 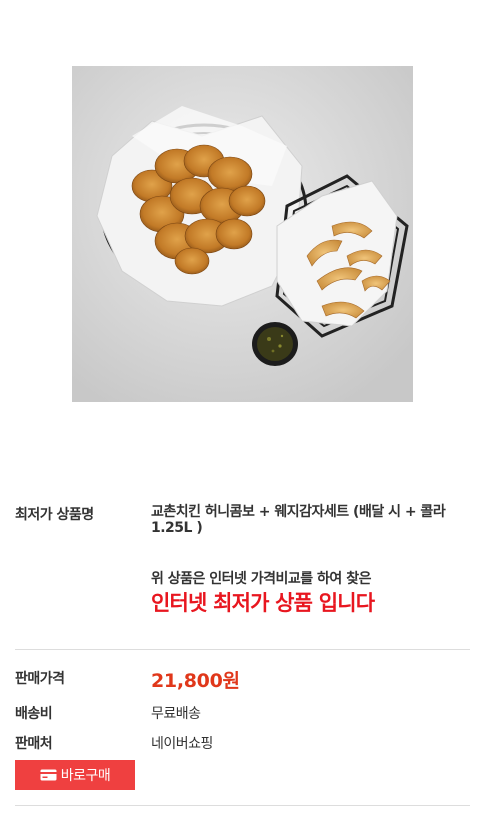 What do you see at coordinates (261, 579) in the screenshot?
I see `price-compare-notice: 위 상품은 인터넷 가격비교를 하여 찾은` at bounding box center [261, 579].